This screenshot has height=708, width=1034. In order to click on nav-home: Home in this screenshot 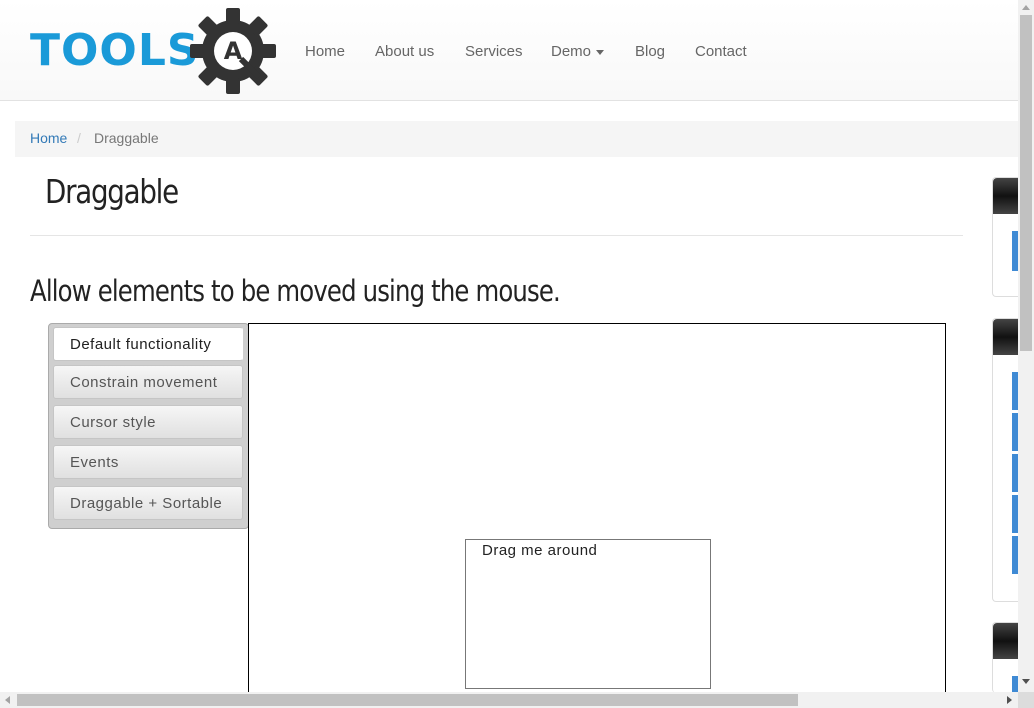, I will do `click(325, 52)`.